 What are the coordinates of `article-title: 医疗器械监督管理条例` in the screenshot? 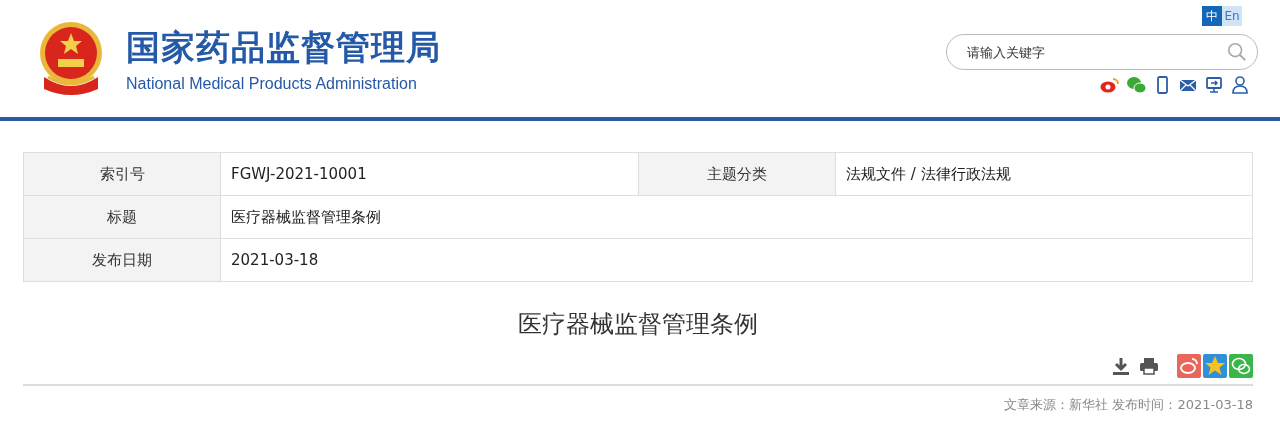 It's located at (638, 324).